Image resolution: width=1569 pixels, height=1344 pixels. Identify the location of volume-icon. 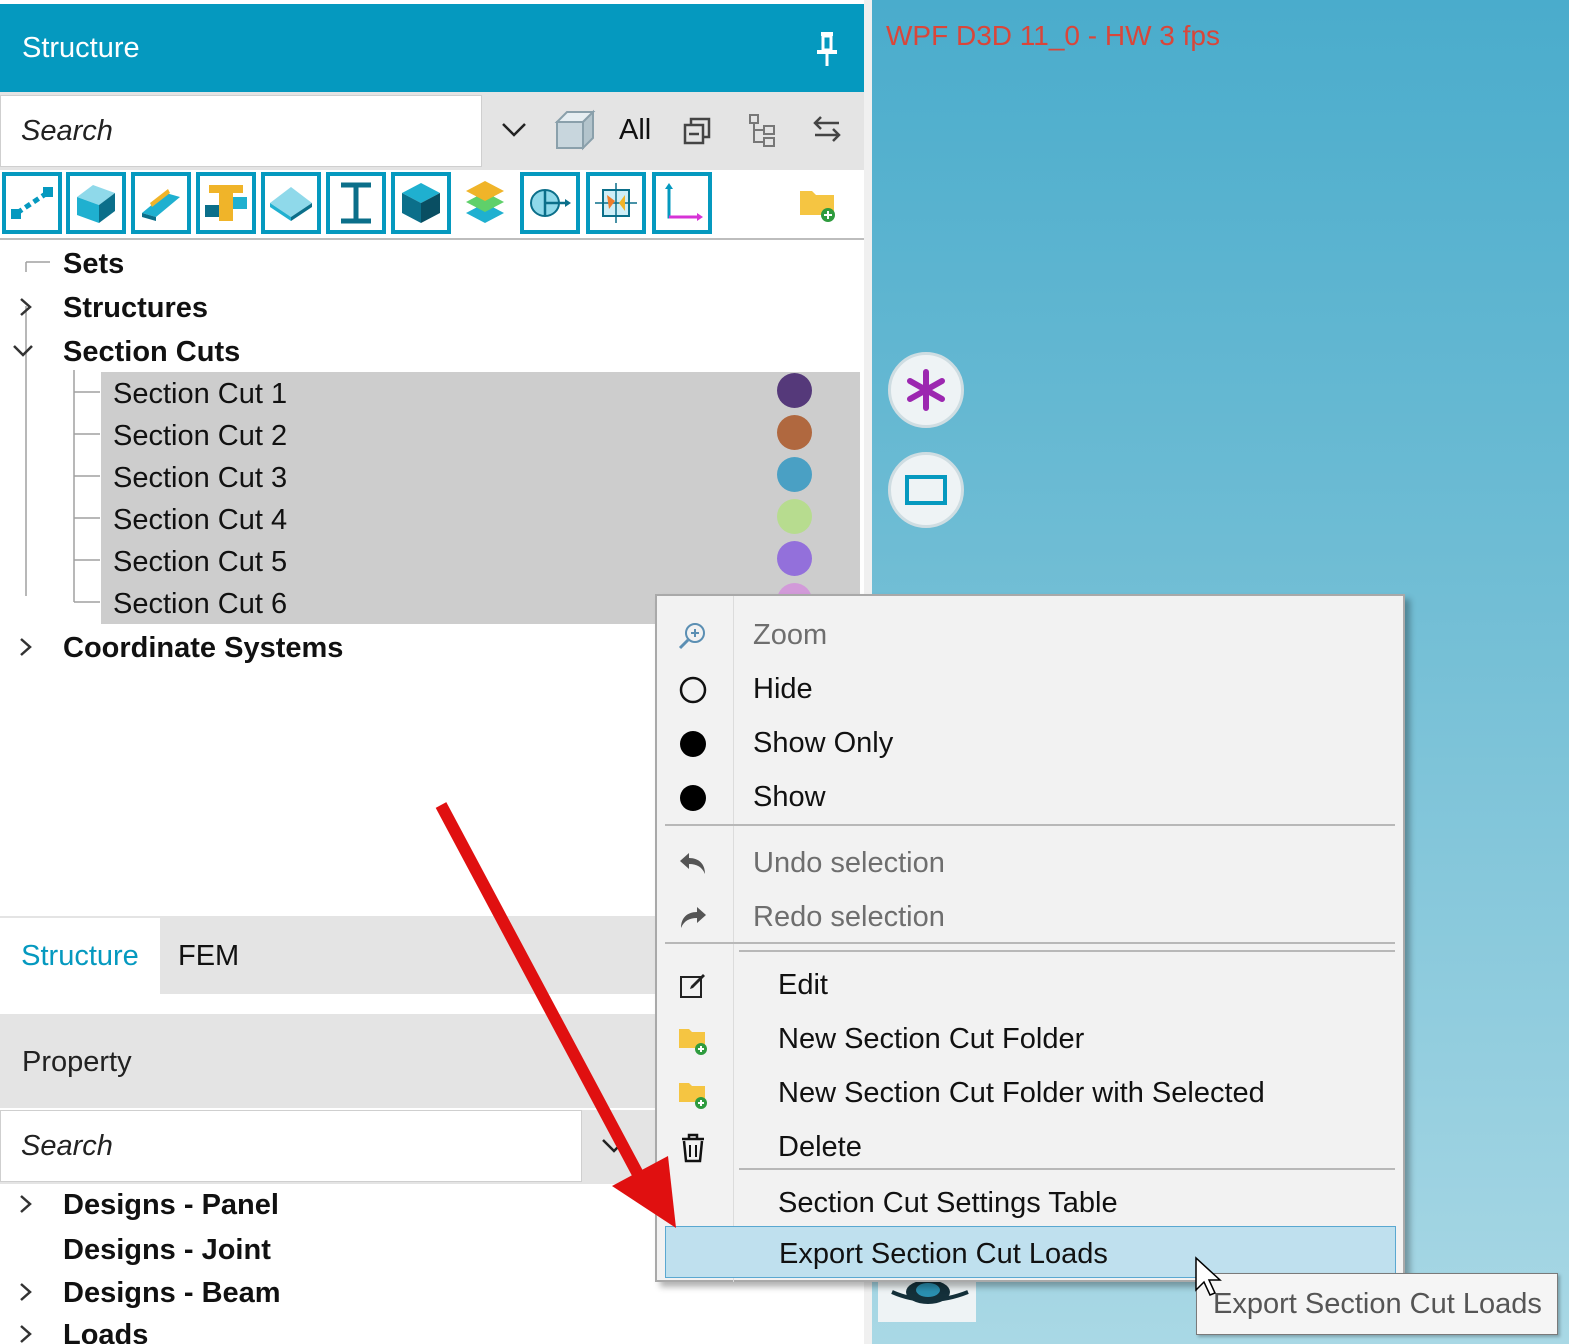
(421, 203).